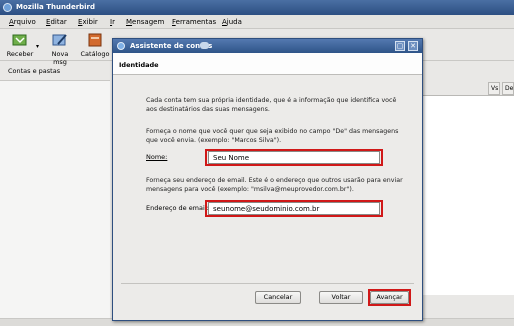 This screenshot has height=326, width=514. I want to click on message-area: Vs De, so click(468, 193).